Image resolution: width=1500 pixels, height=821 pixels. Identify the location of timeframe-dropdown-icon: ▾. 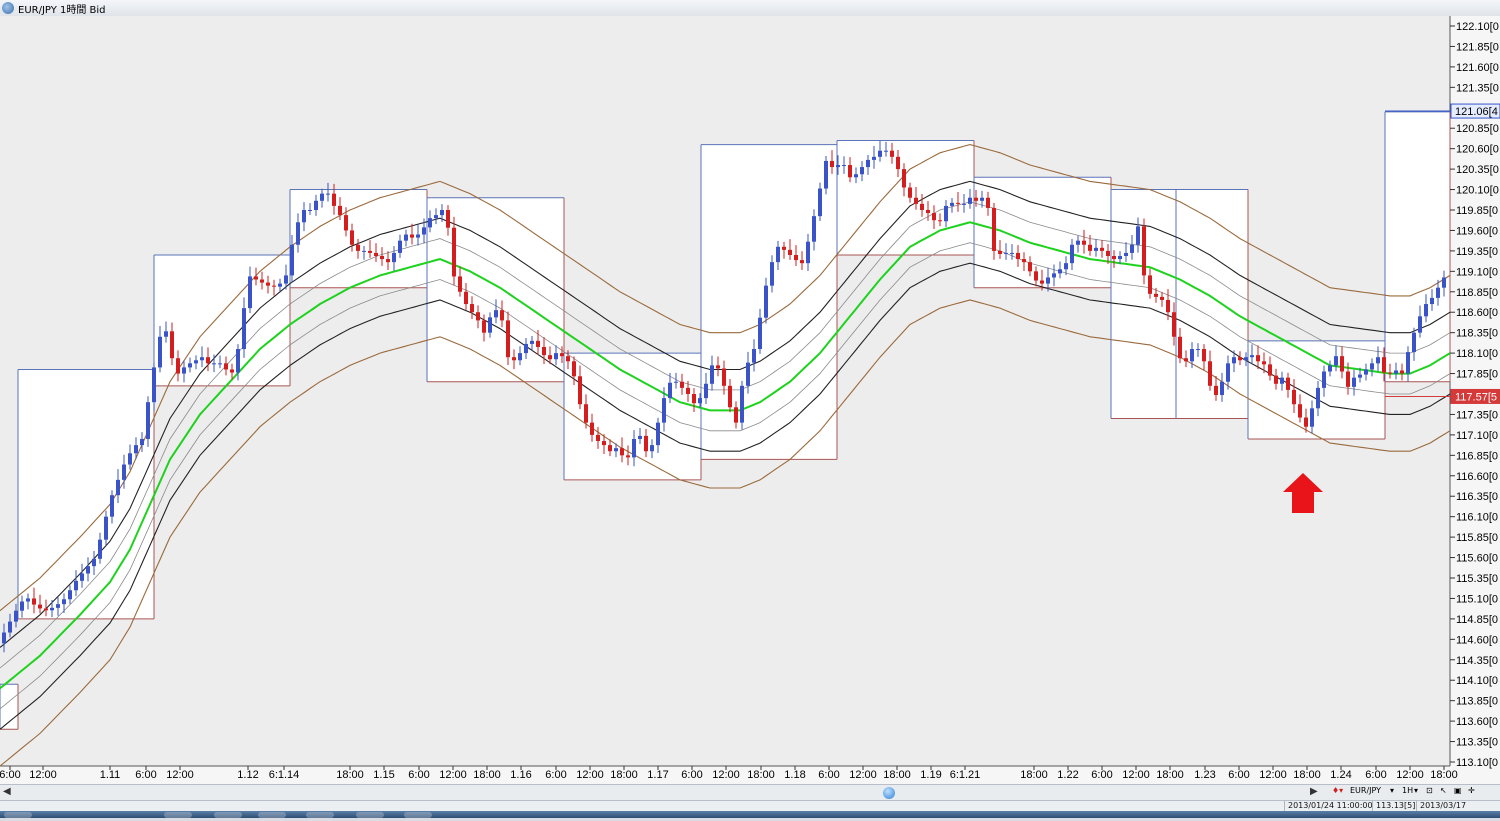
(1416, 790).